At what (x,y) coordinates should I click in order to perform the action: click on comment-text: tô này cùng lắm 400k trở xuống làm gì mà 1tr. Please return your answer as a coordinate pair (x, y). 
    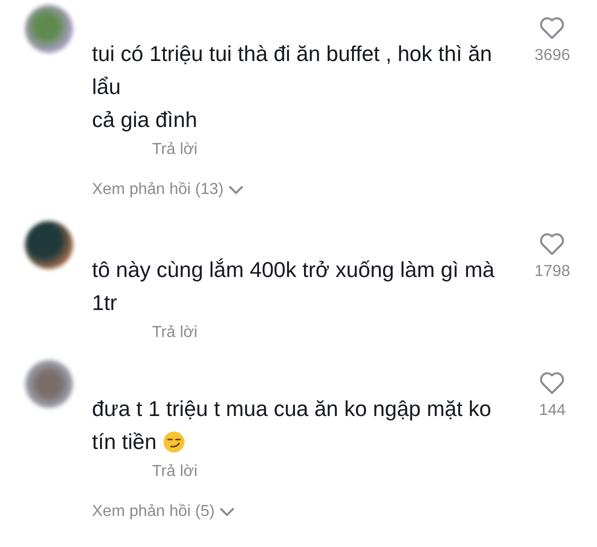
    Looking at the image, I should click on (294, 287).